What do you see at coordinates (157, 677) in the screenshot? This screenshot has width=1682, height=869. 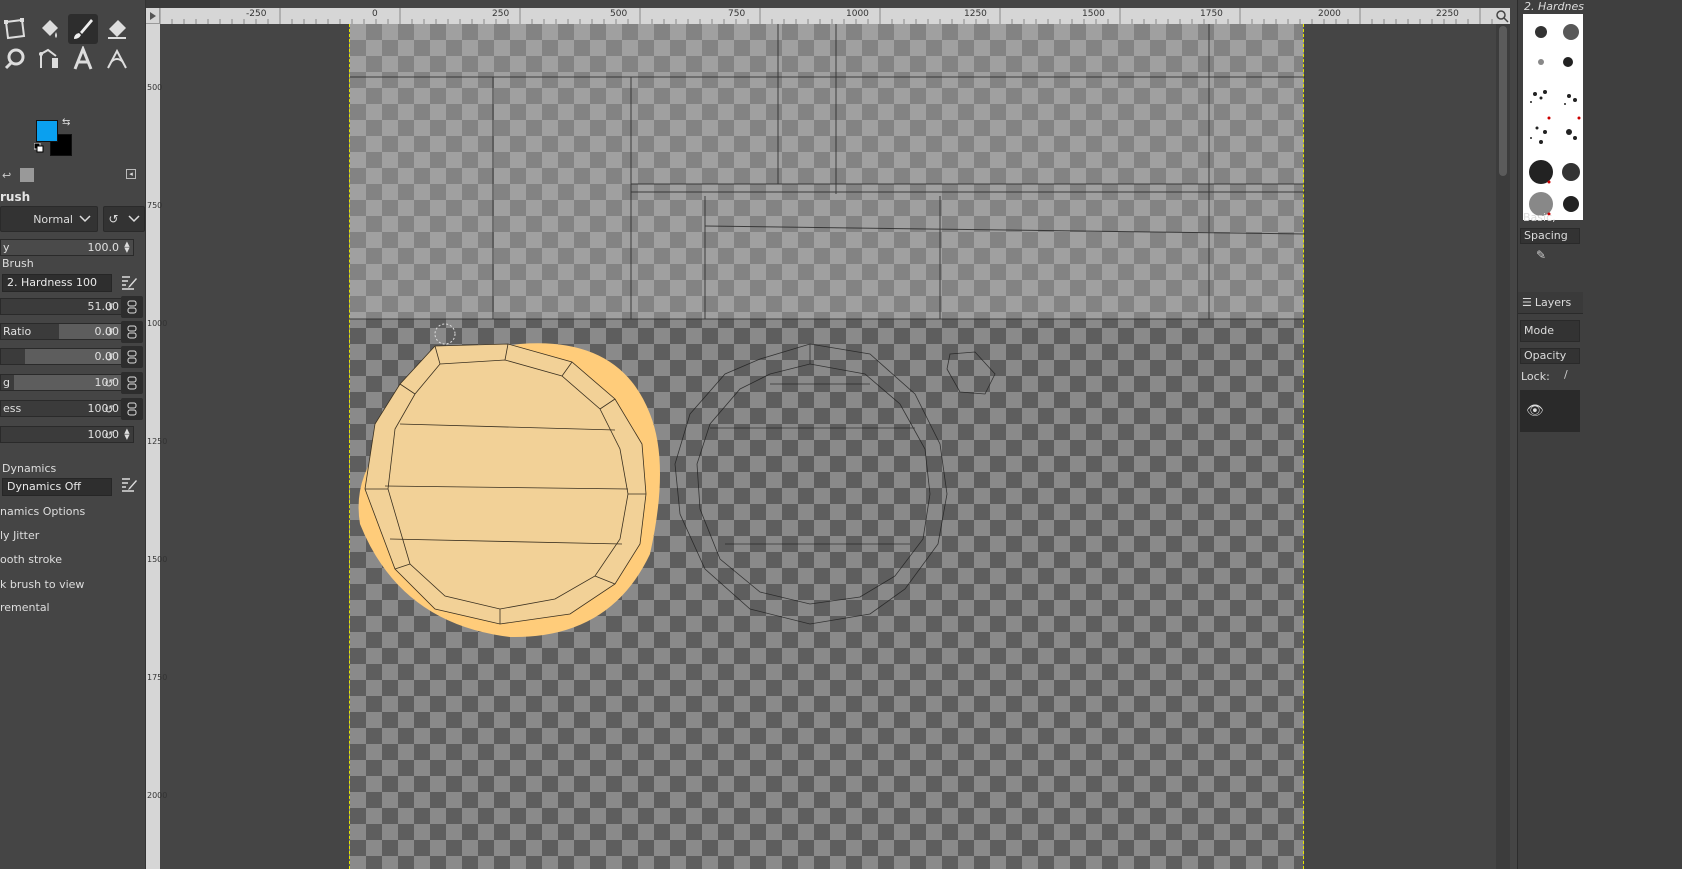 I see `ruler-label: 1750` at bounding box center [157, 677].